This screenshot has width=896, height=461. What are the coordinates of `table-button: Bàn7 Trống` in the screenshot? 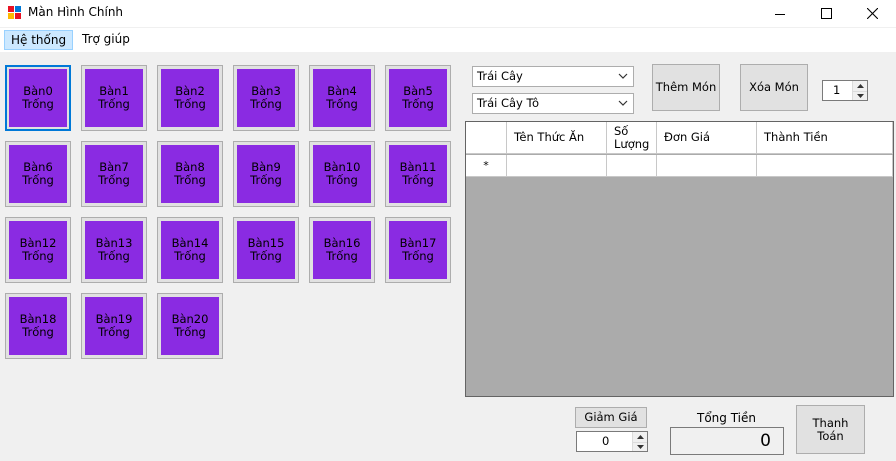 It's located at (114, 174).